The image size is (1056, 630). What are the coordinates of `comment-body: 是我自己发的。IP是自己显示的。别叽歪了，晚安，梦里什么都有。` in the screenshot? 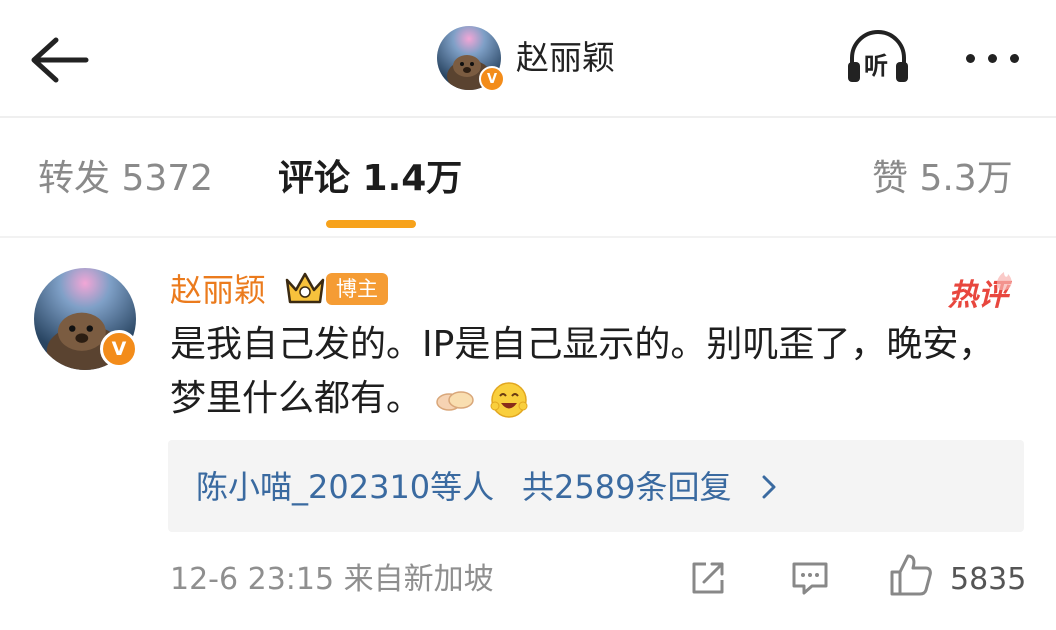 It's located at (600, 372).